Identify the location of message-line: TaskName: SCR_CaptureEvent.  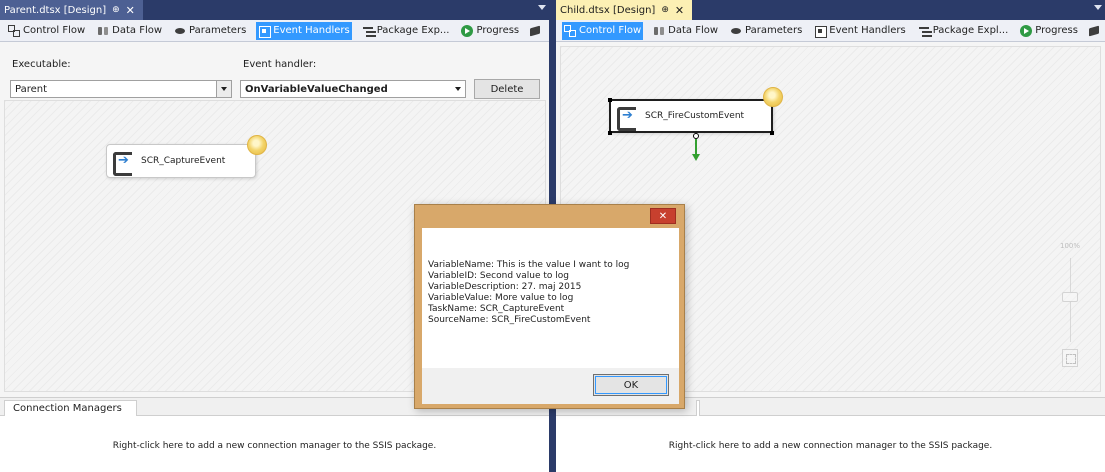
(496, 309).